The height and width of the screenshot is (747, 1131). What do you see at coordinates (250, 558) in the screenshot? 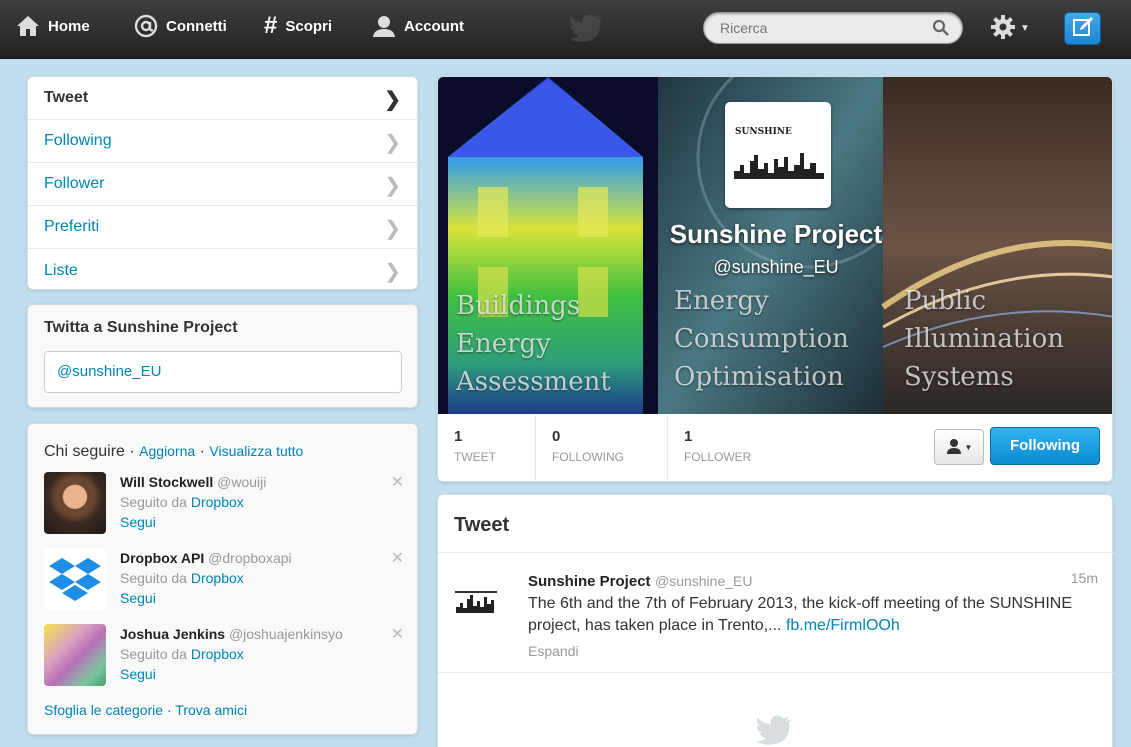
I see `suggestion-handle: @dropboxapi` at bounding box center [250, 558].